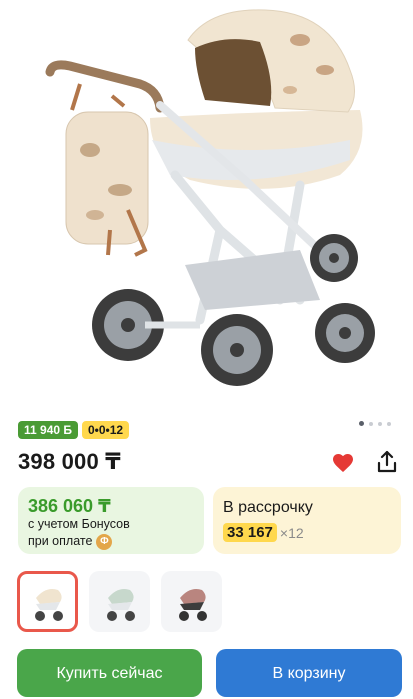 Image resolution: width=413 pixels, height=699 pixels. Describe the element at coordinates (307, 532) in the screenshot. I see `installment-row: 33 167 ×12` at that location.